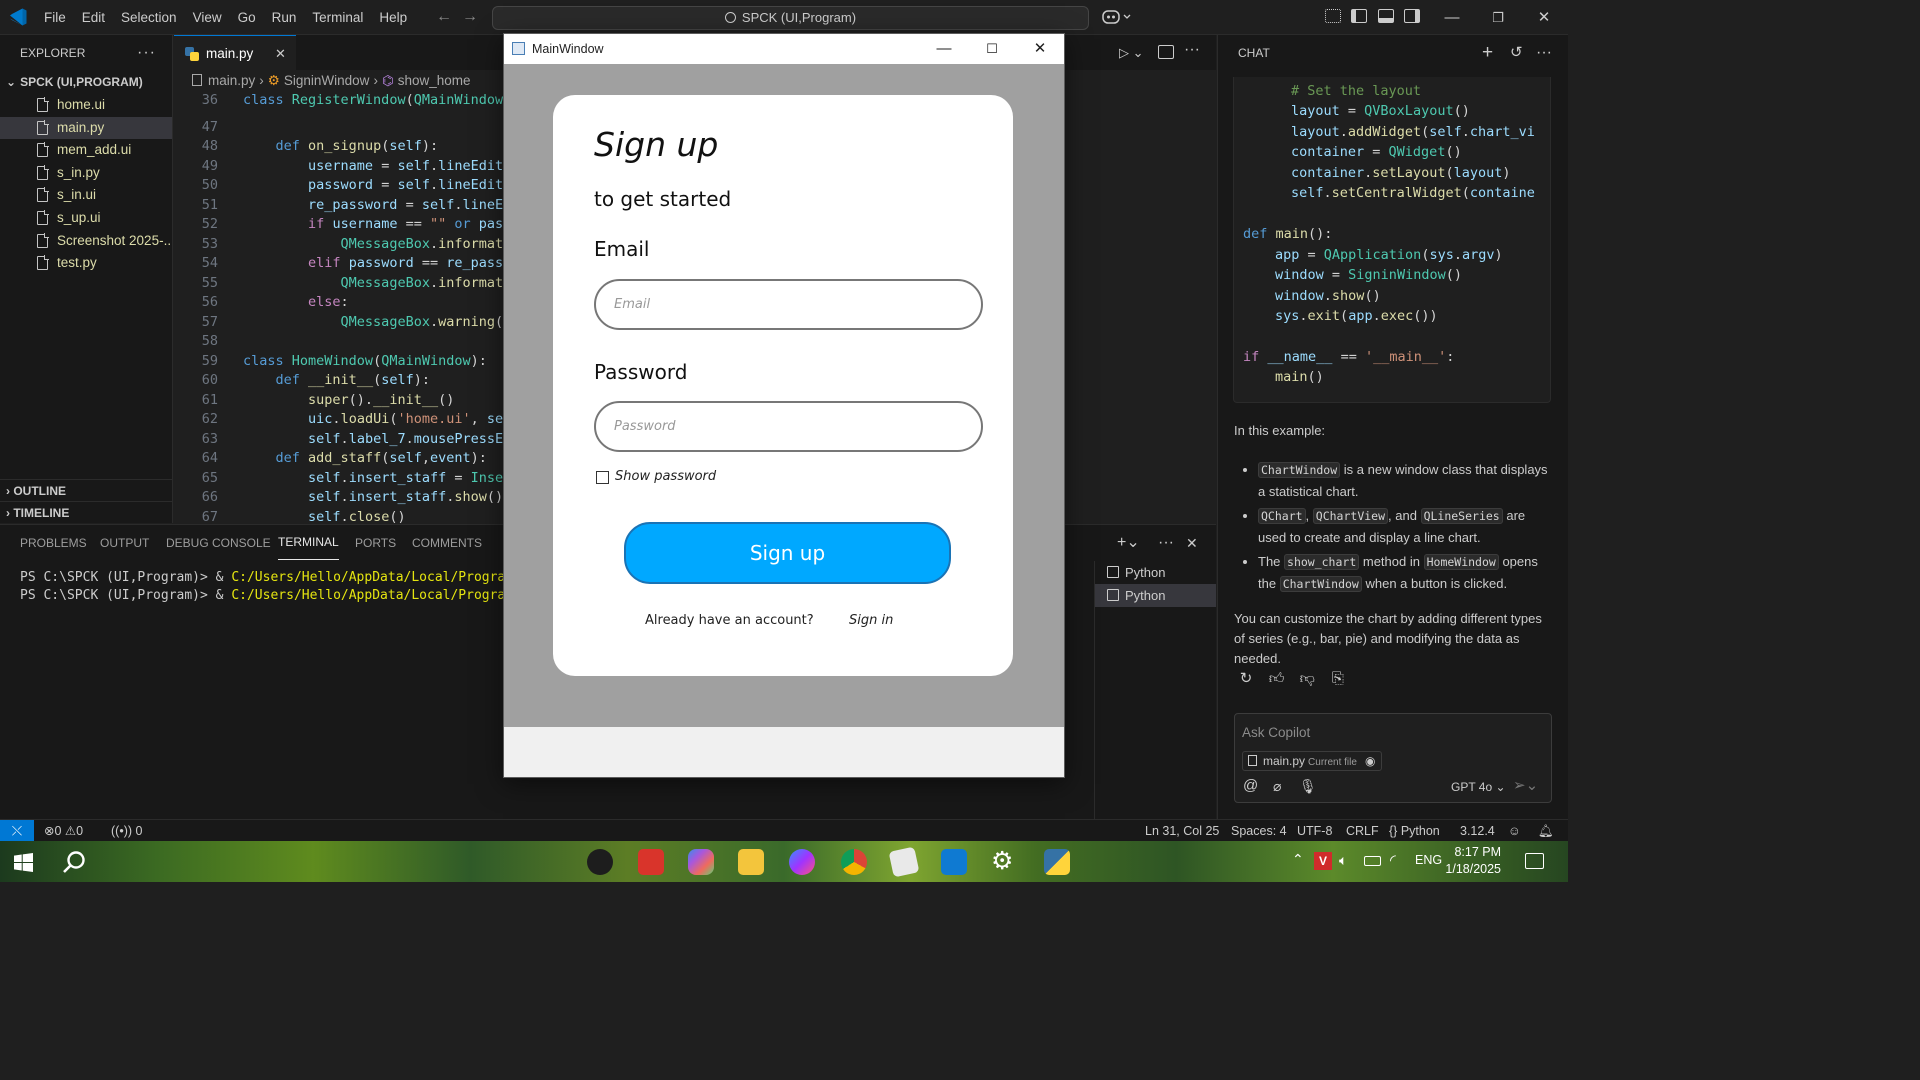 This screenshot has width=1920, height=1080. Describe the element at coordinates (1298, 859) in the screenshot. I see `chevron-up-icon: ⌃` at that location.